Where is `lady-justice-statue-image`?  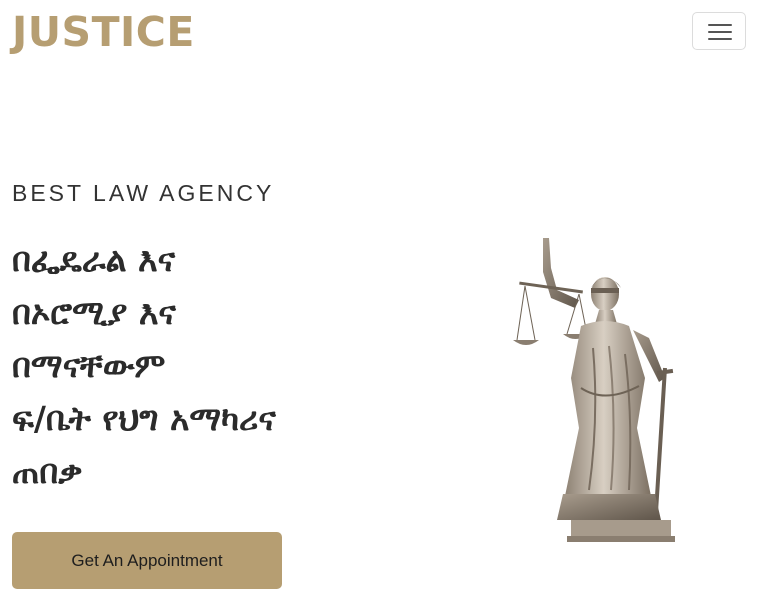
lady-justice-statue-image is located at coordinates (594, 390).